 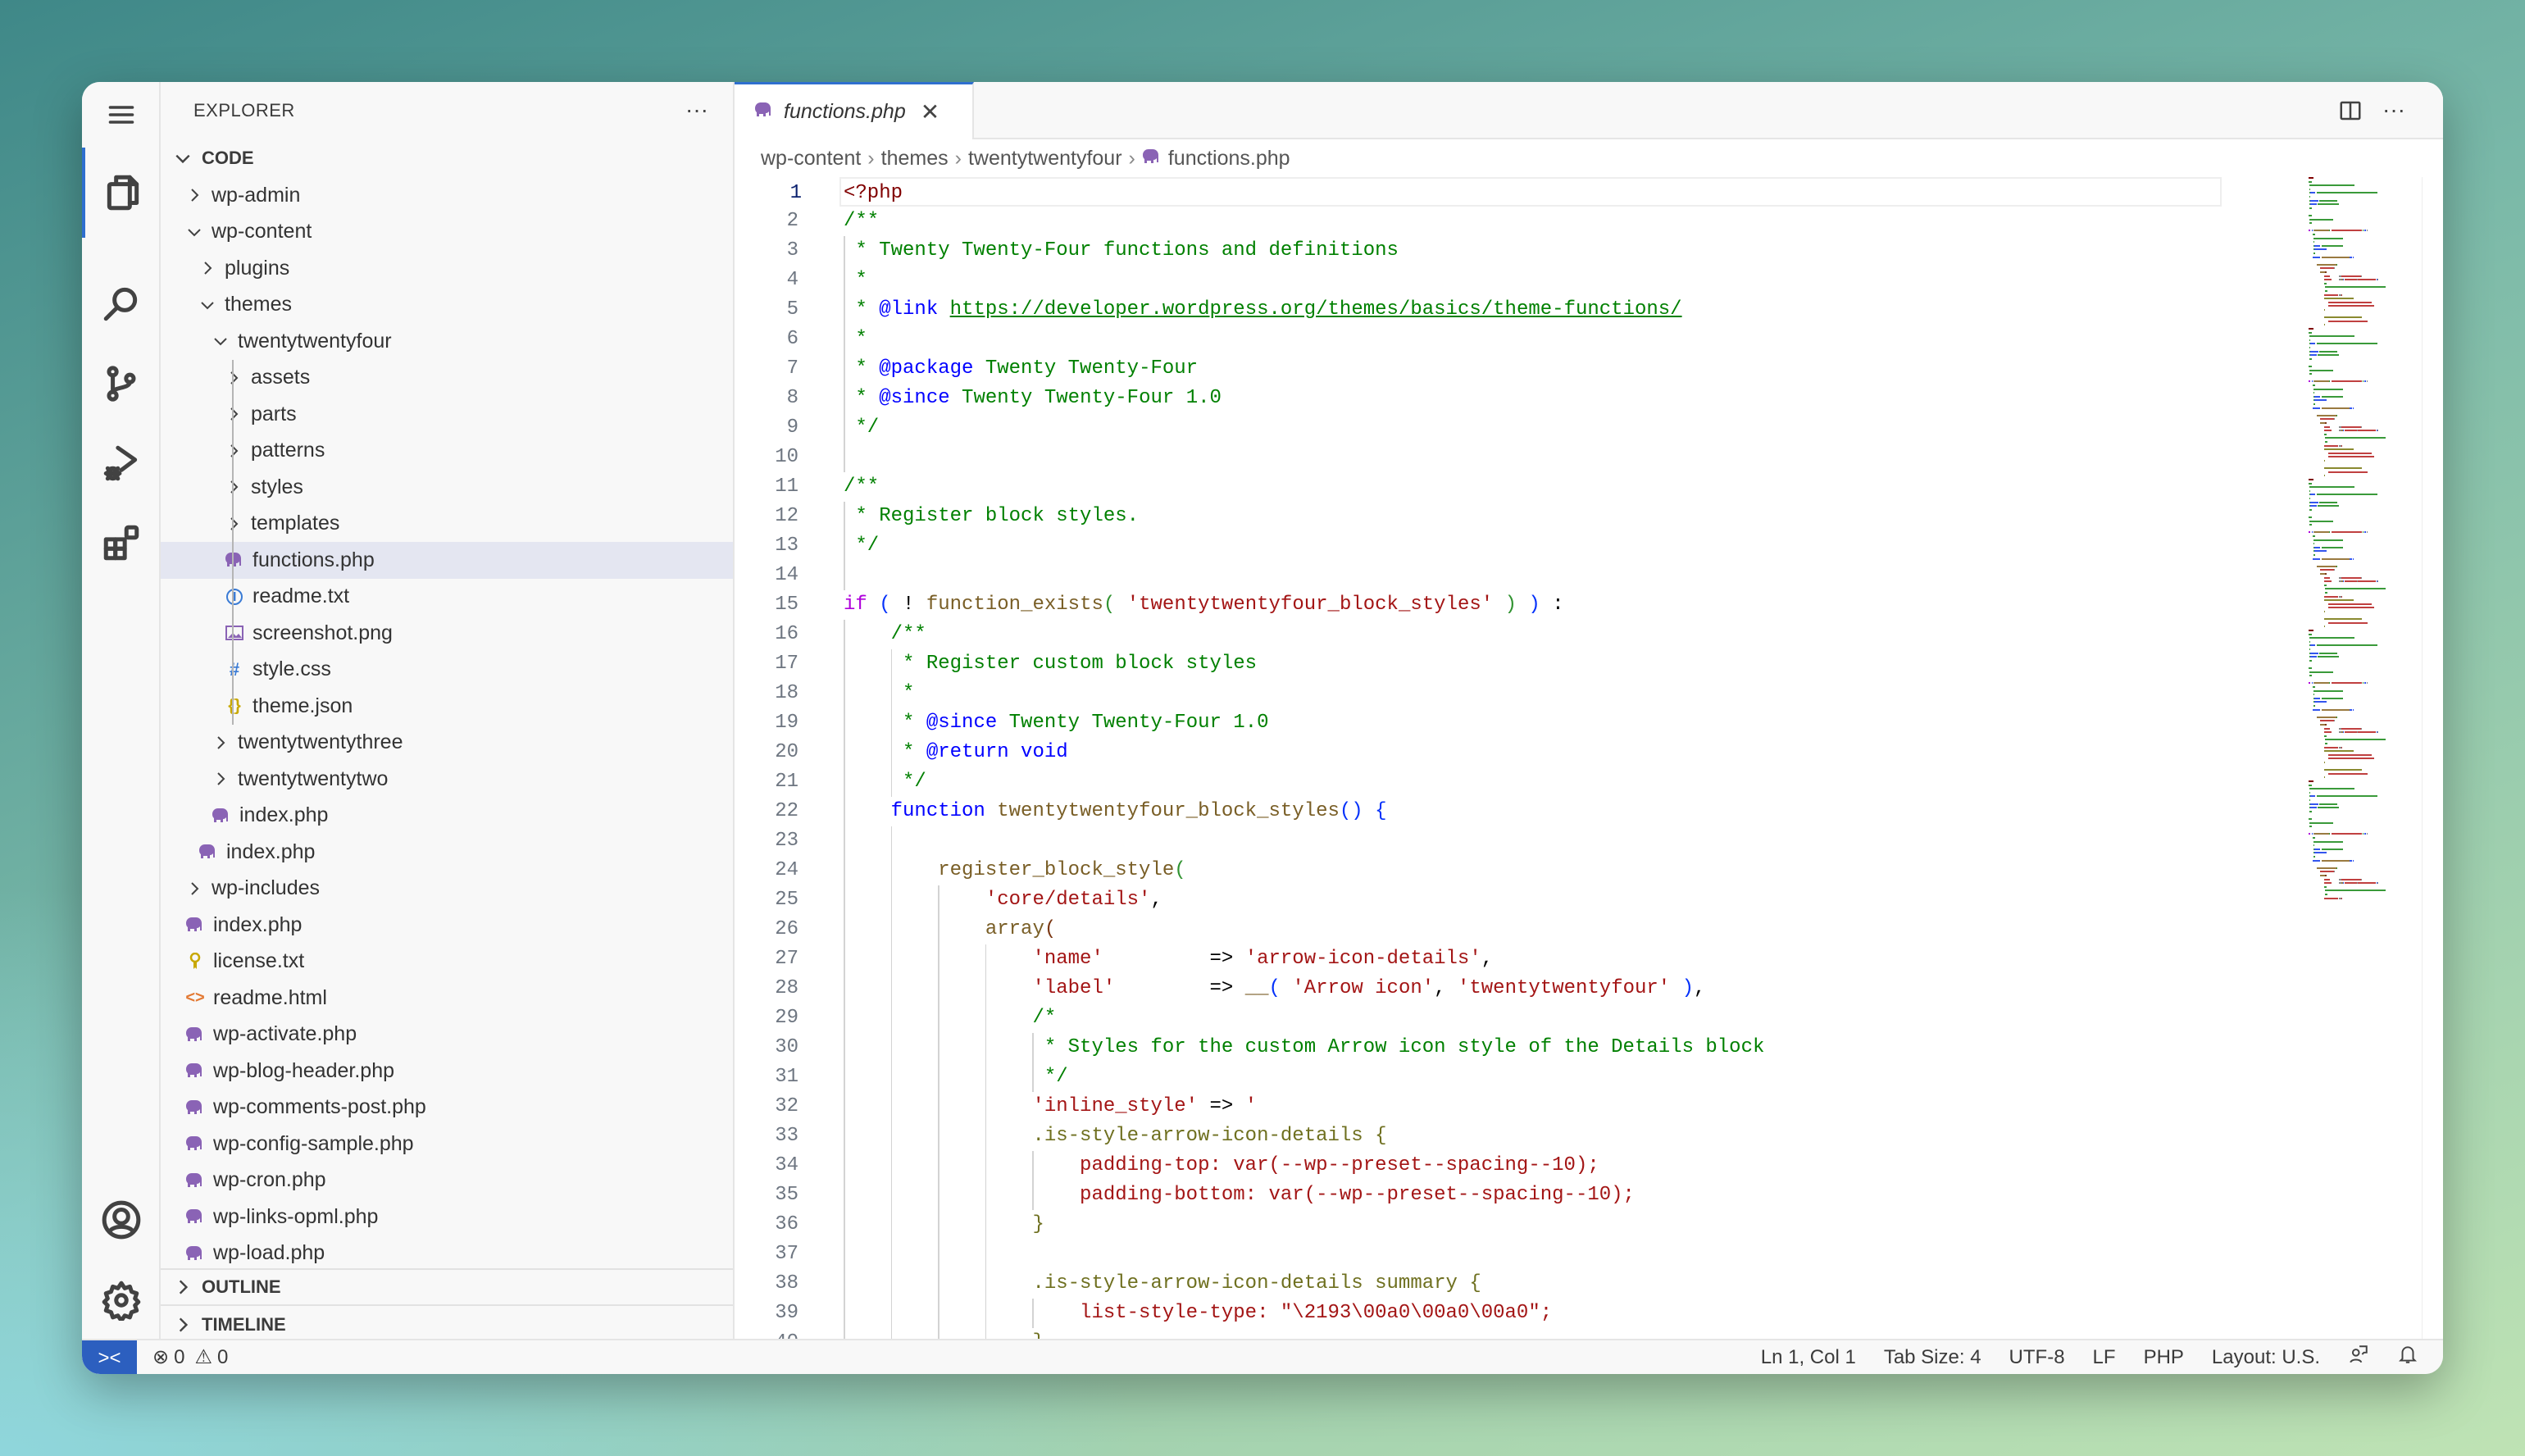 What do you see at coordinates (854, 111) in the screenshot?
I see `tab-functions-php: functions.php ✕` at bounding box center [854, 111].